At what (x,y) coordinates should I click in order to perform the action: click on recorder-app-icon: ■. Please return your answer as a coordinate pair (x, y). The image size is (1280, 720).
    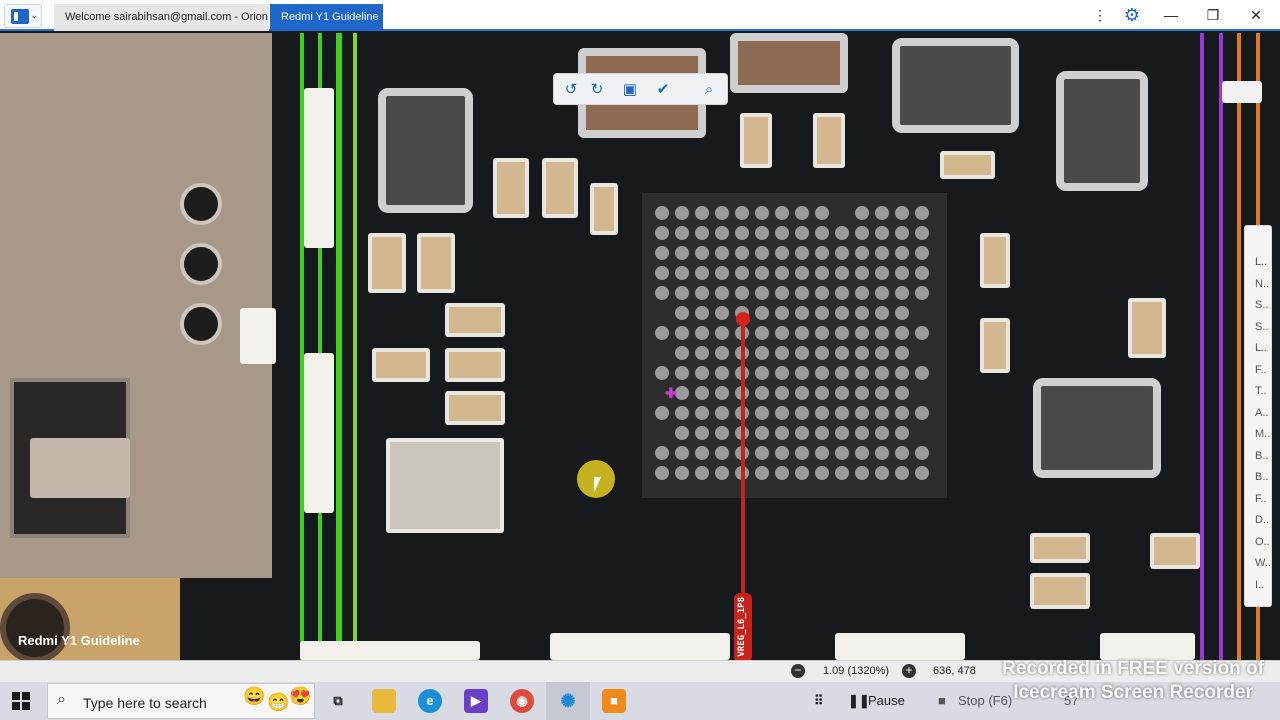
    Looking at the image, I should click on (614, 701).